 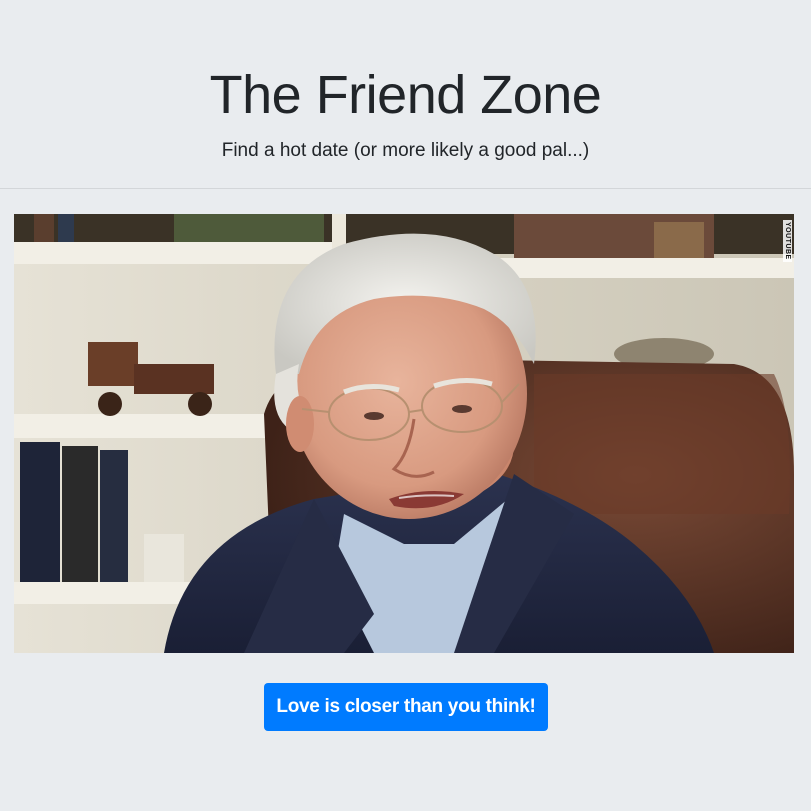 I want to click on love-cta-button: Love is closer than you think!, so click(x=406, y=707).